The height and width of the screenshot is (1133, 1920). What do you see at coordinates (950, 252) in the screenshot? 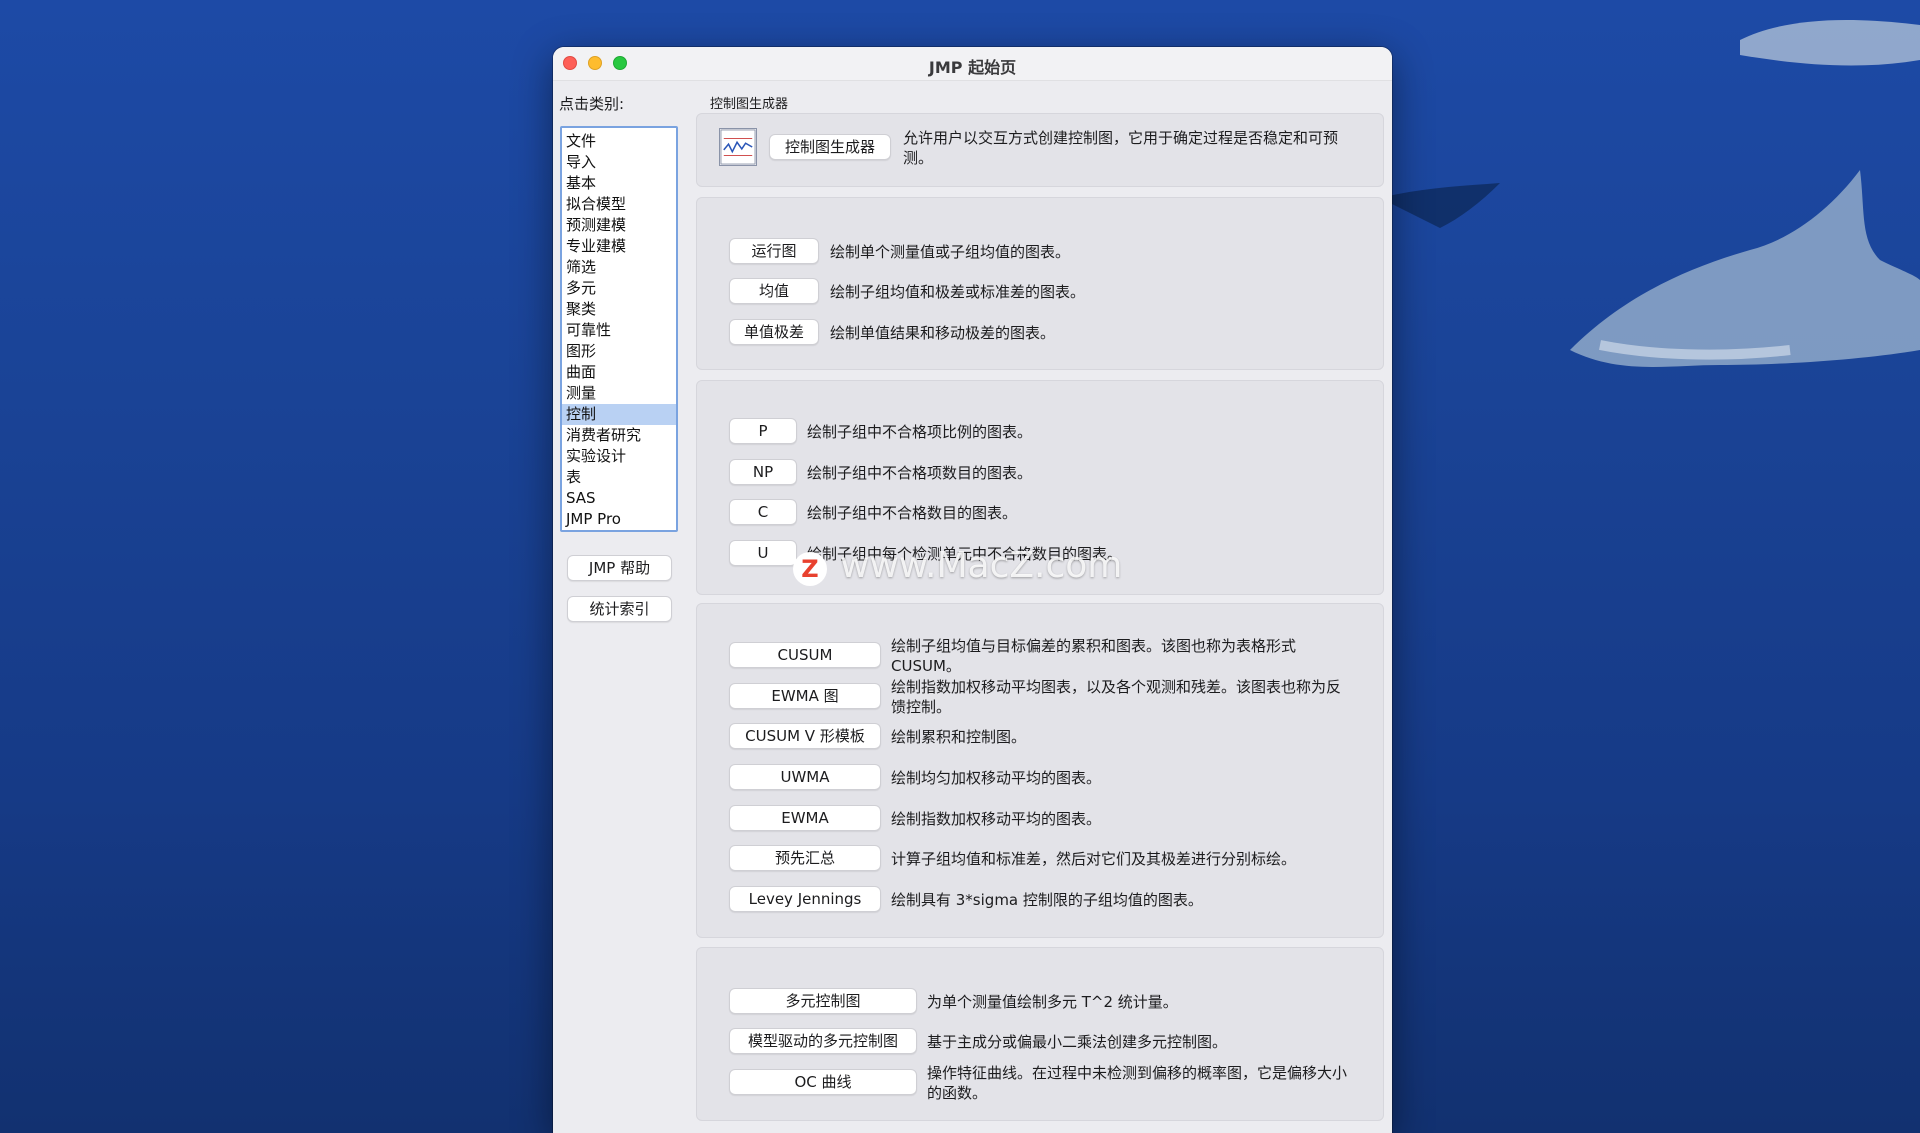
I see `run-chart-desc: 绘制单个测量值或子组均值的图表。` at bounding box center [950, 252].